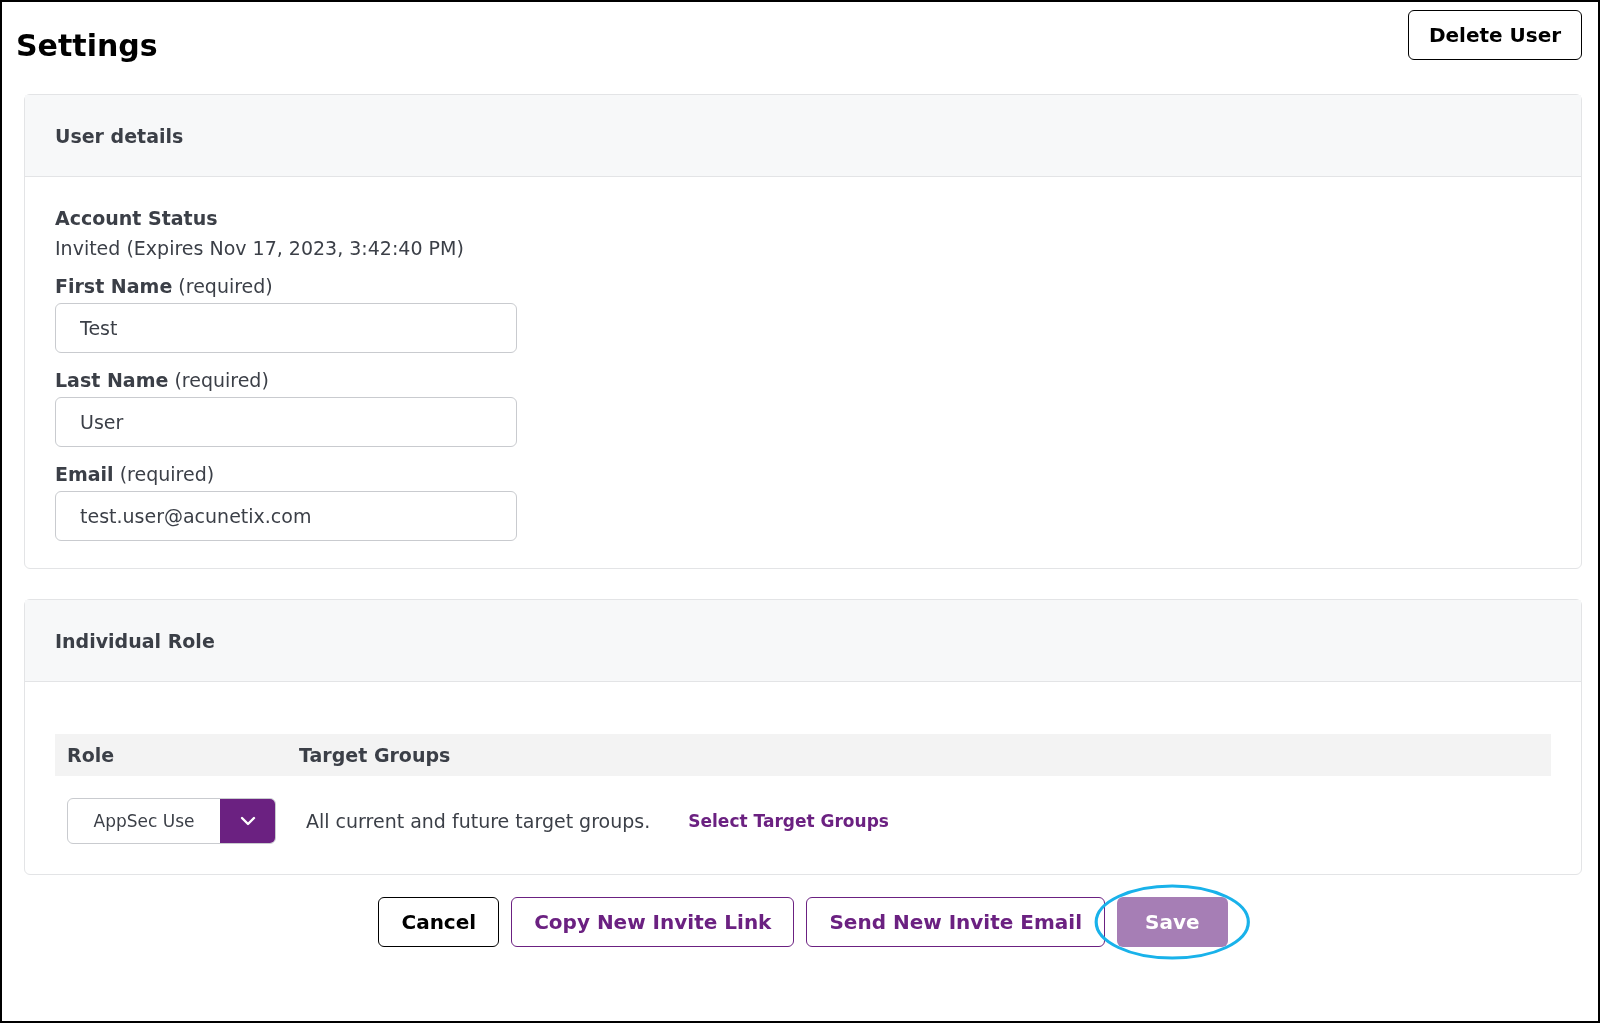 This screenshot has width=1600, height=1023. What do you see at coordinates (135, 474) in the screenshot?
I see `field-label: Email (required)` at bounding box center [135, 474].